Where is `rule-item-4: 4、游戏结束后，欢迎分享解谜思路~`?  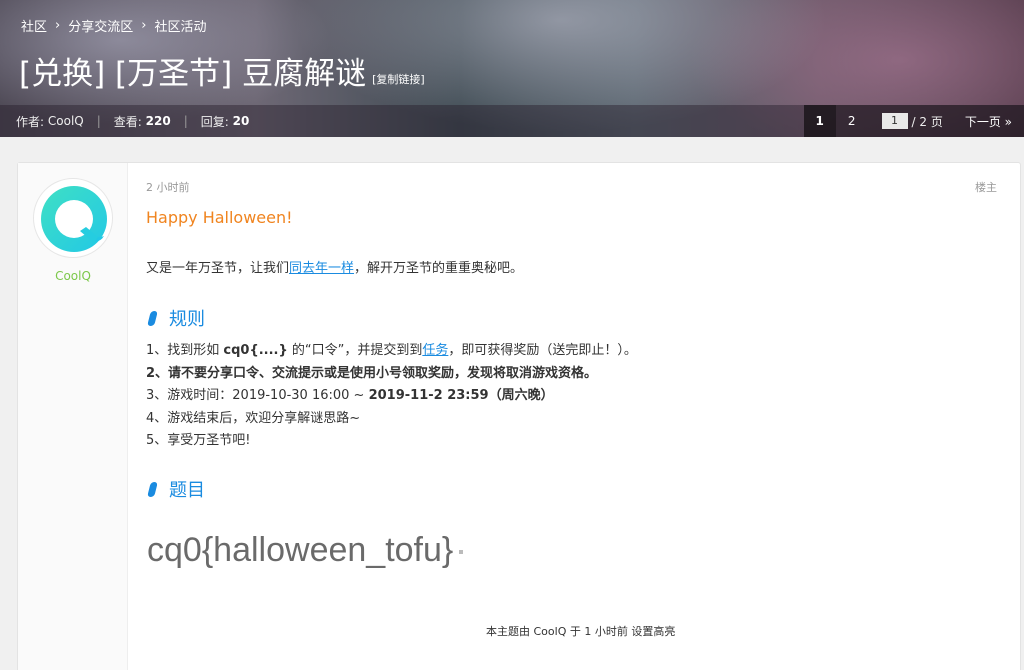 rule-item-4: 4、游戏结束后，欢迎分享解谜思路~ is located at coordinates (253, 418).